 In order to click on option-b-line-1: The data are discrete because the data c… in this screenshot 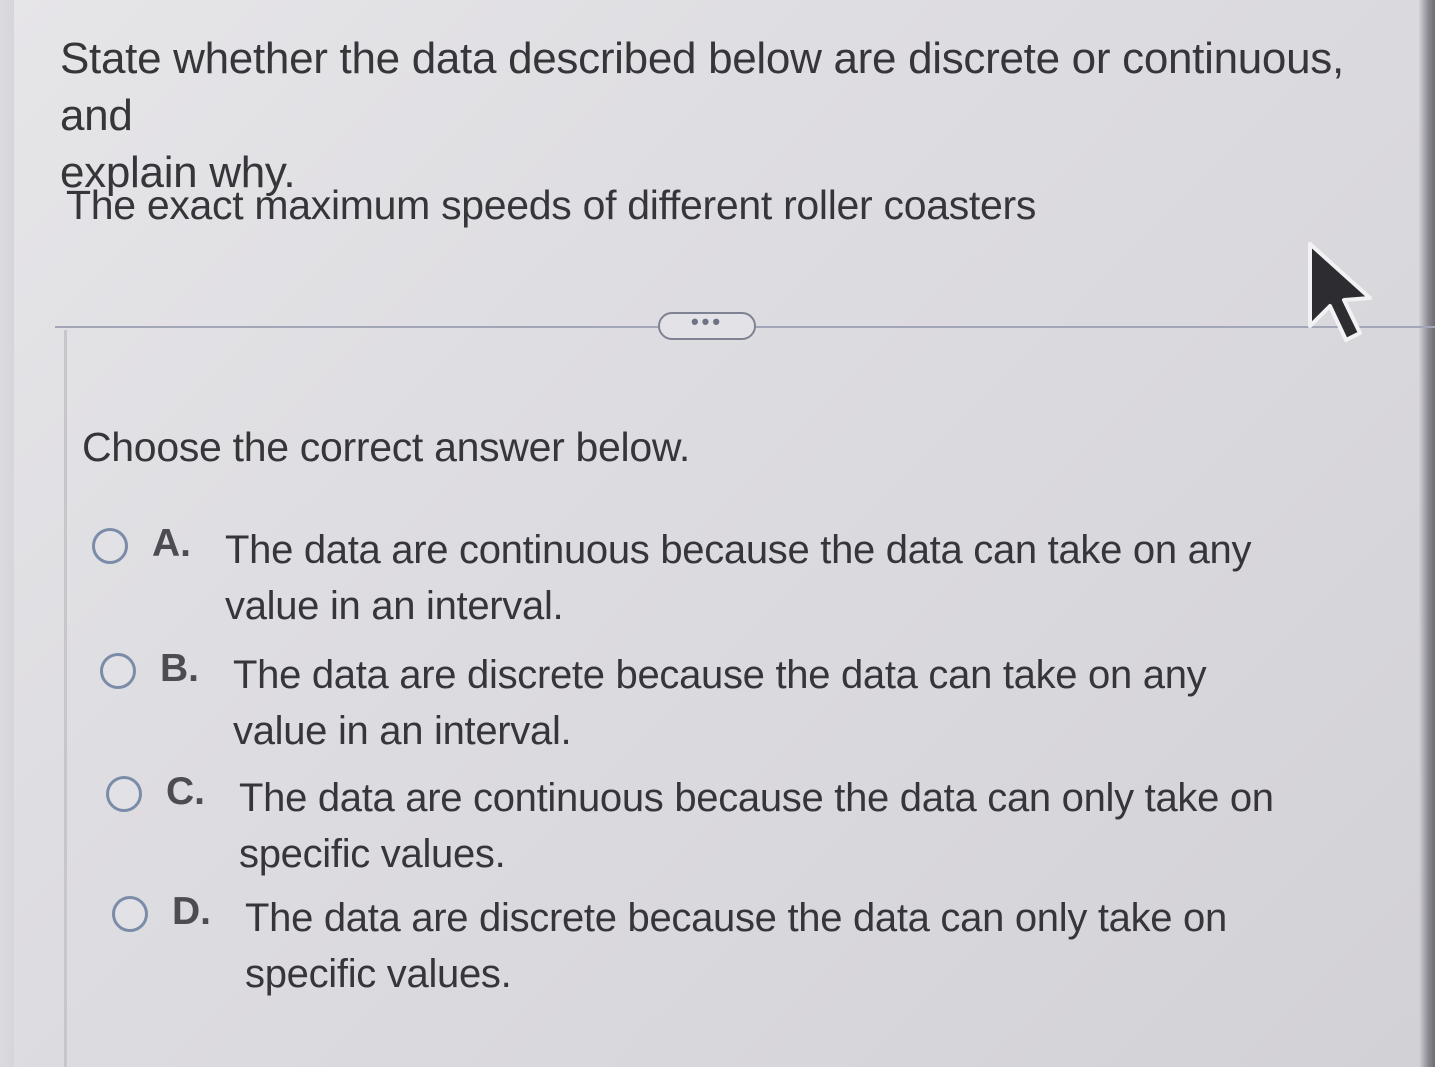, I will do `click(720, 675)`.